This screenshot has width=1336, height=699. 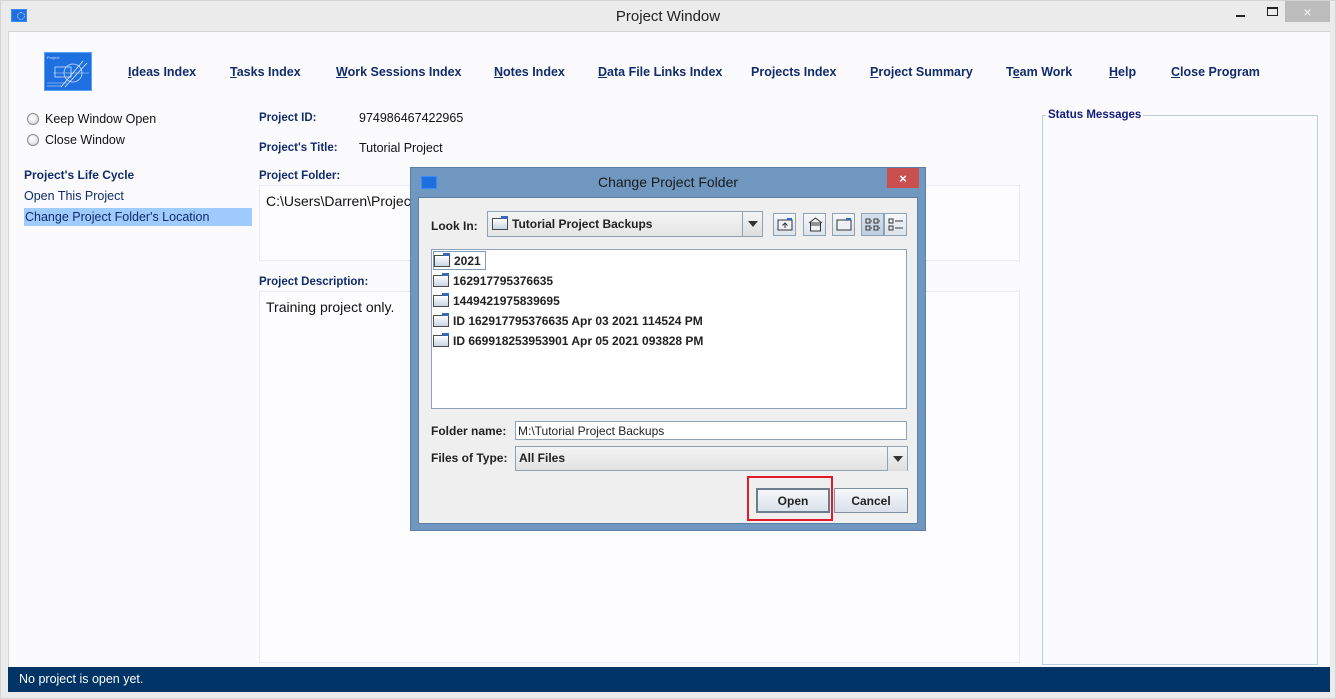 What do you see at coordinates (793, 72) in the screenshot?
I see `nav-projects-index: Projects Index` at bounding box center [793, 72].